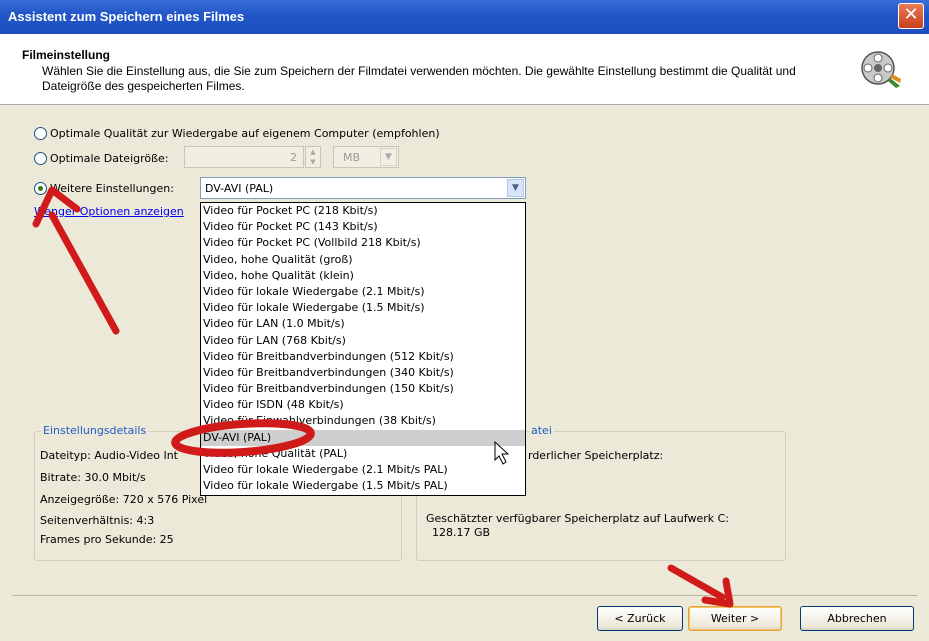 This screenshot has height=641, width=929. I want to click on dropdown-option: Video für LAN (1.0 Mbit/s), so click(363, 324).